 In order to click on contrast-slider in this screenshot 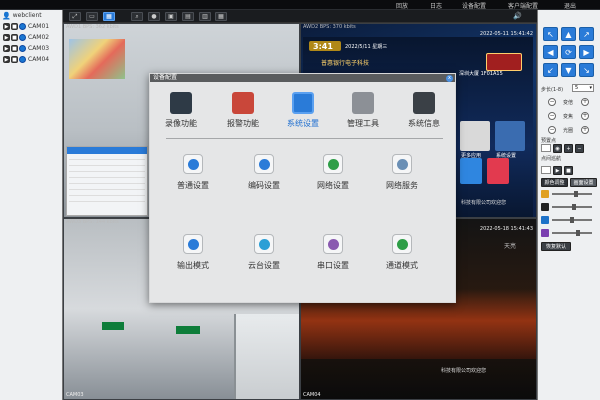, I will do `click(572, 207)`.